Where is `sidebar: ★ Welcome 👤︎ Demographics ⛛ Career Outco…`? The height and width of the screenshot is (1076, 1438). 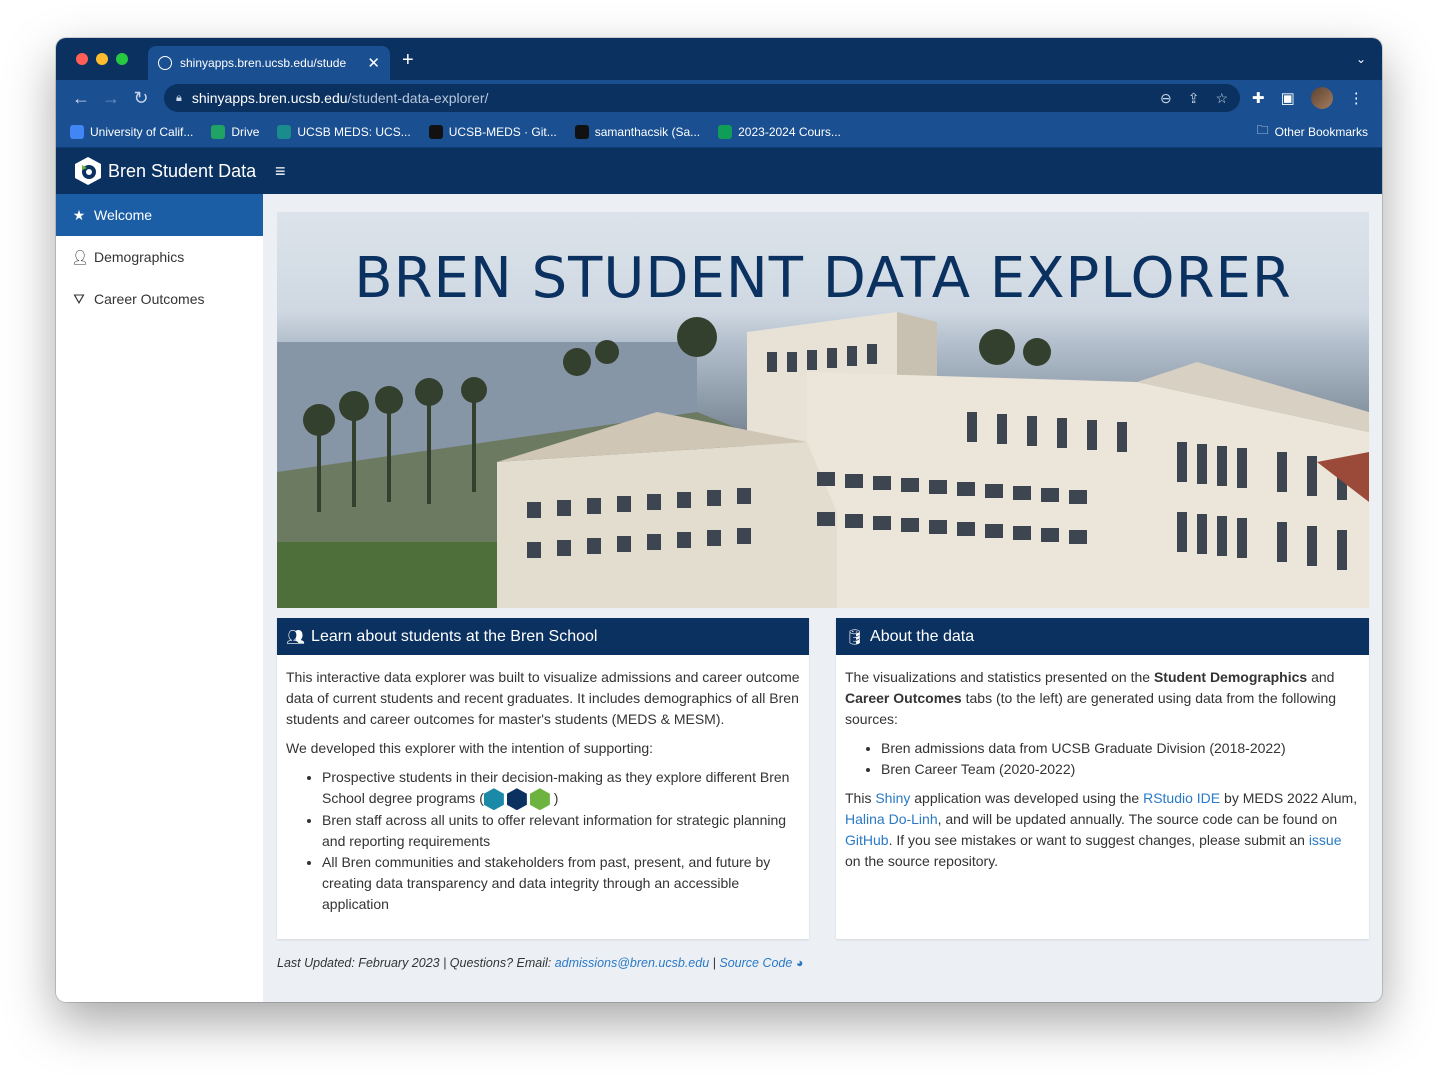 sidebar: ★ Welcome 👤︎ Demographics ⛛ Career Outco… is located at coordinates (159, 598).